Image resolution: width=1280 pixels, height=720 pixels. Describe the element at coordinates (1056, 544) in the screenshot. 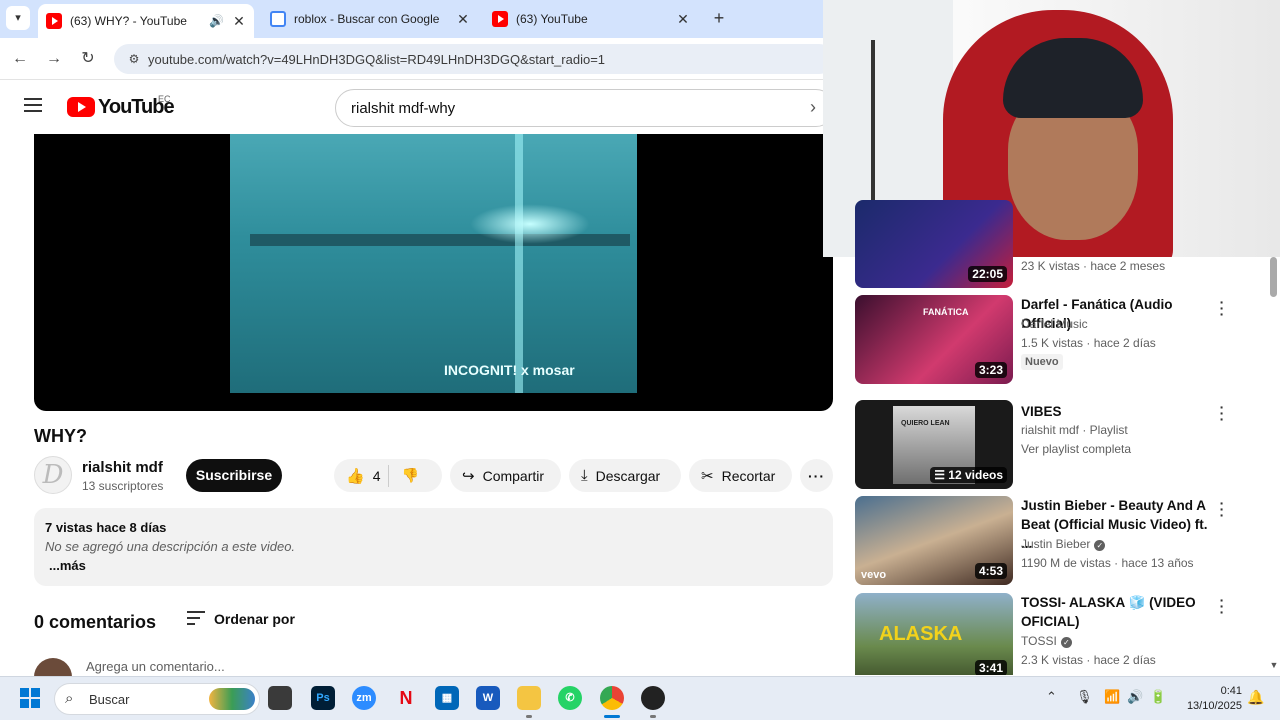

I see `channel-name: Justin Bieber` at that location.